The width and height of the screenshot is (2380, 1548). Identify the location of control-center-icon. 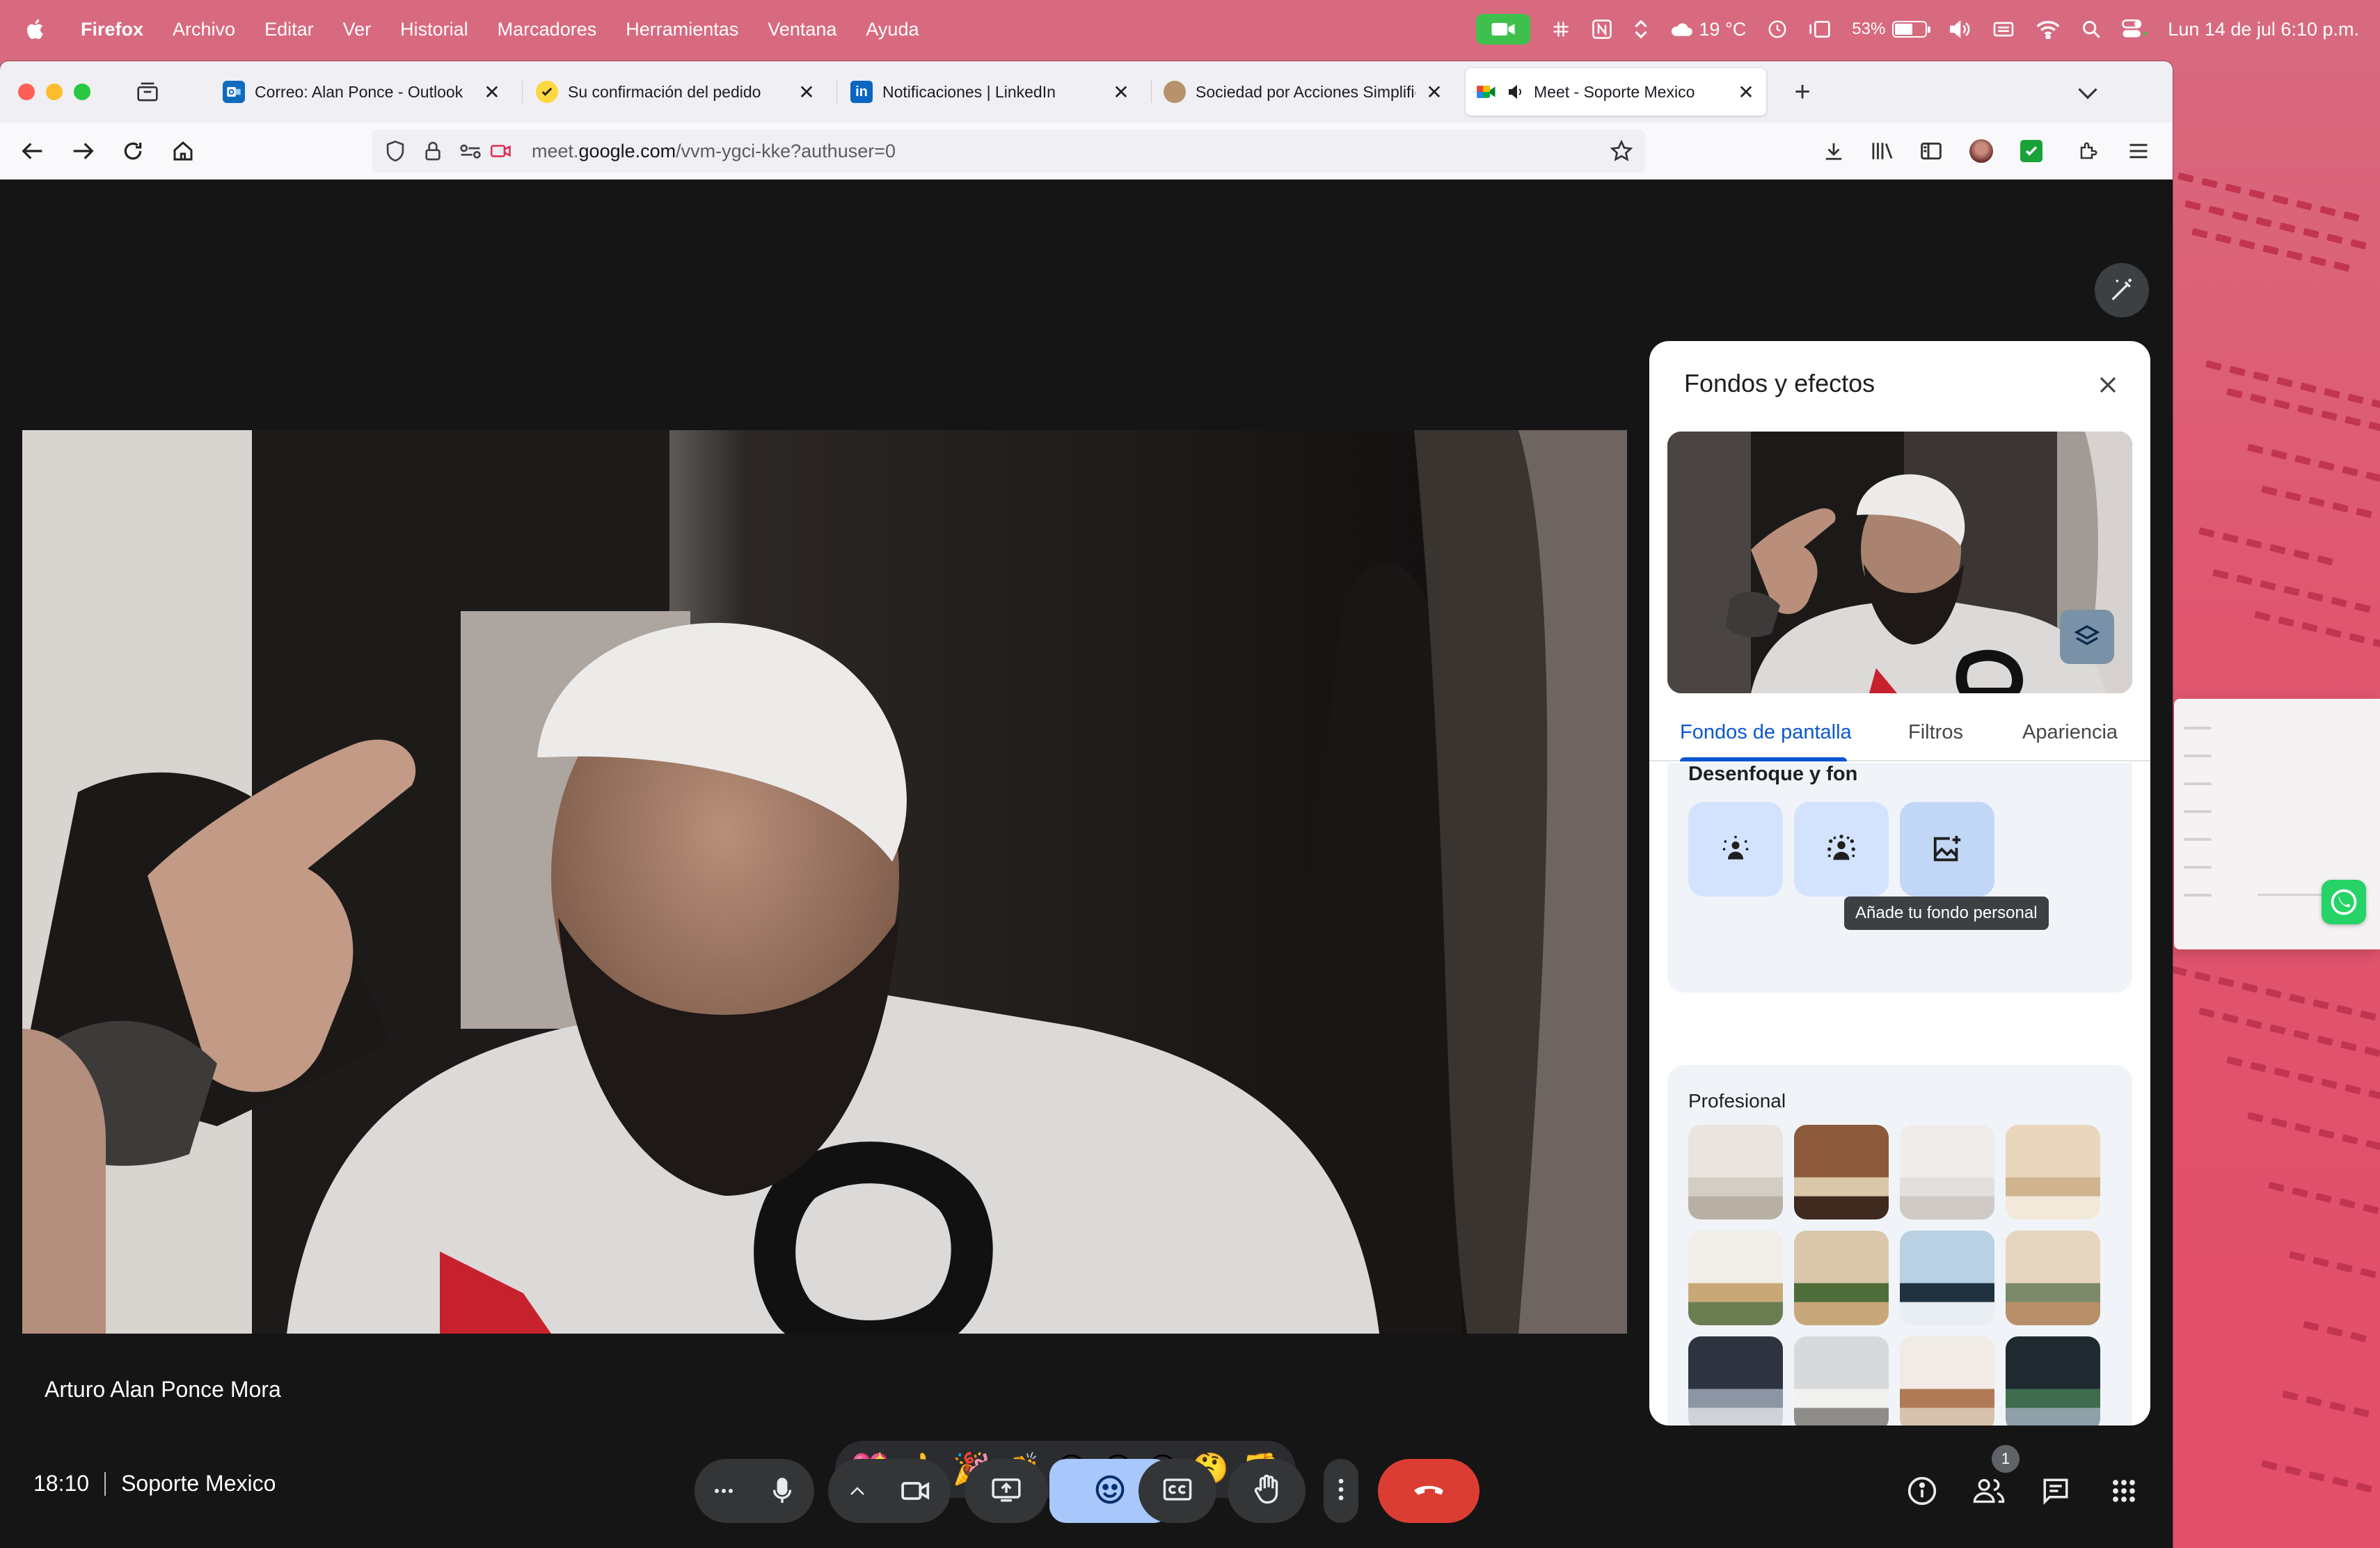
(2135, 29).